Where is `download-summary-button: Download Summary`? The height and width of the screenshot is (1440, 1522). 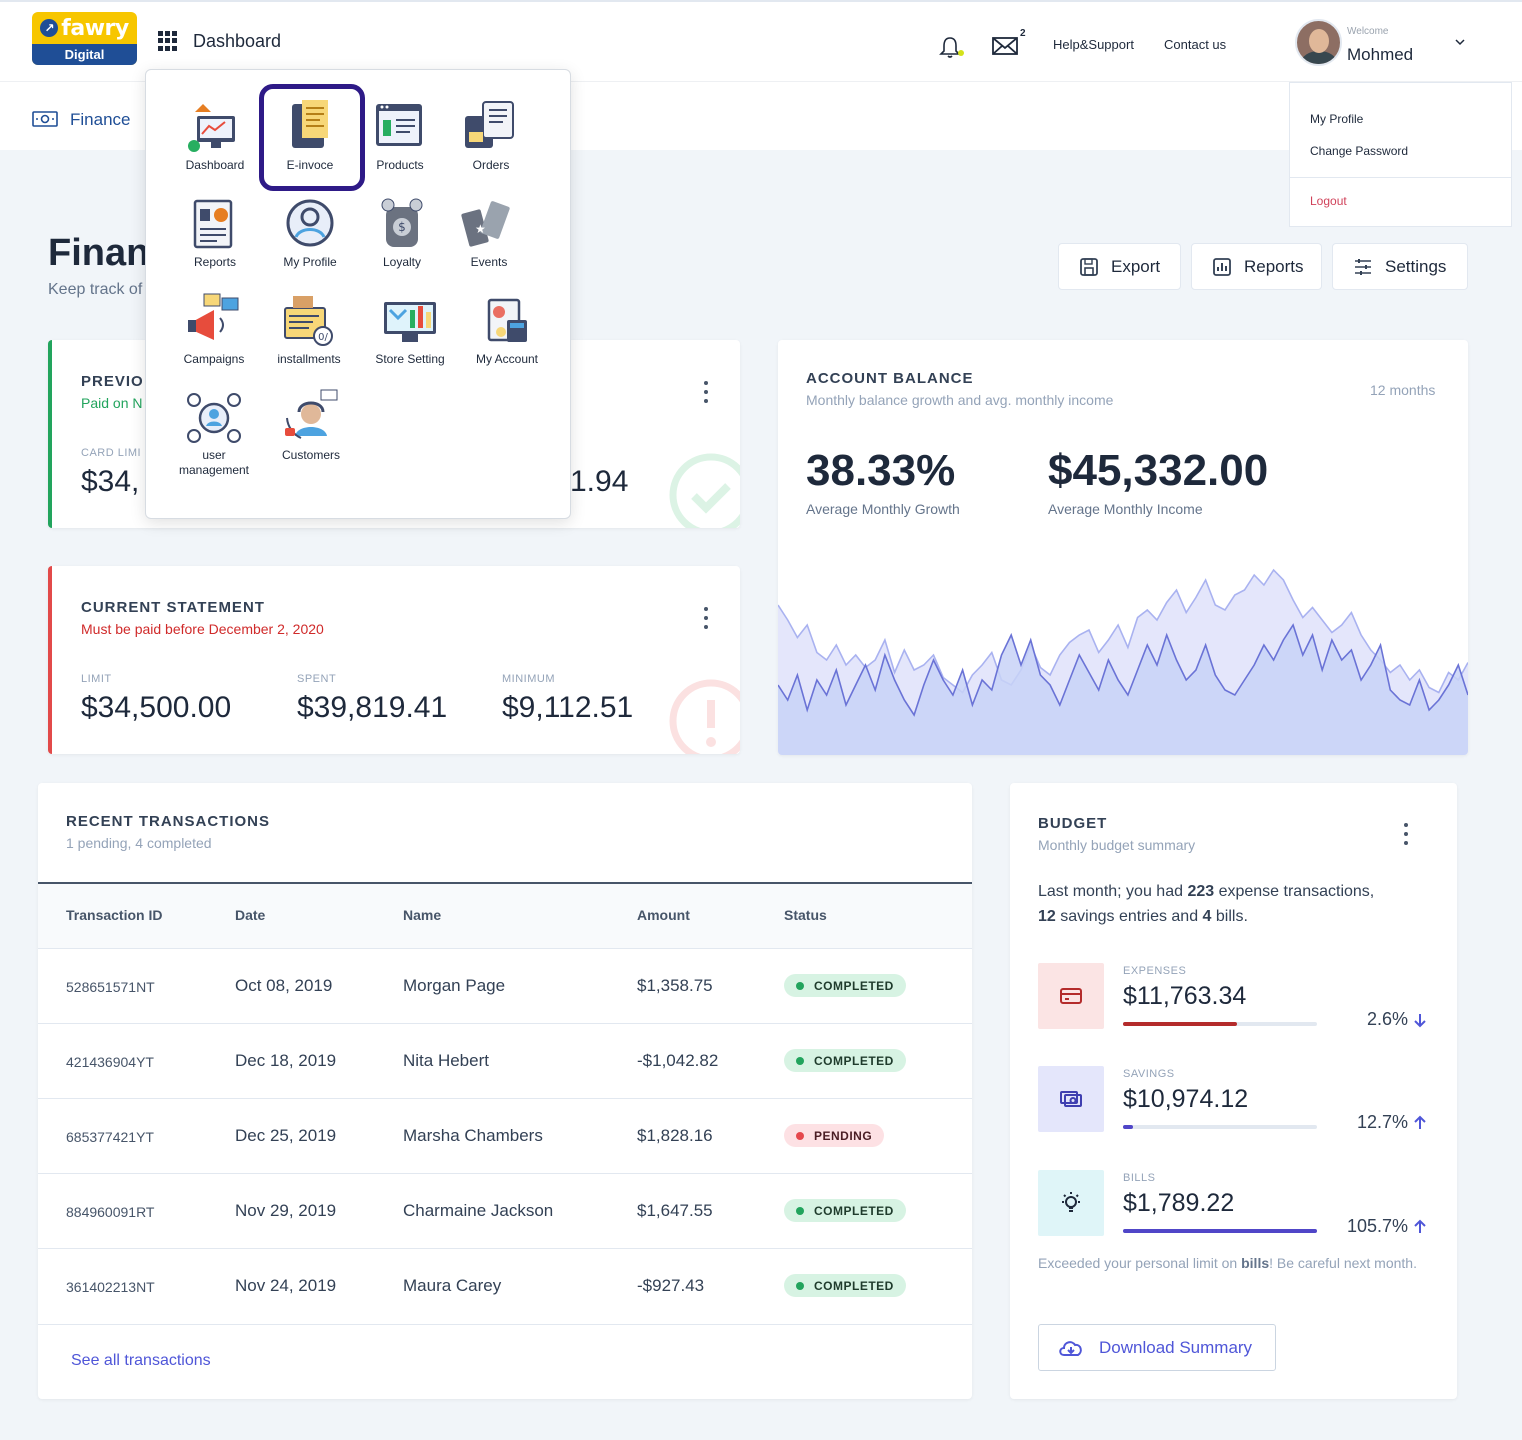
download-summary-button: Download Summary is located at coordinates (1157, 1347).